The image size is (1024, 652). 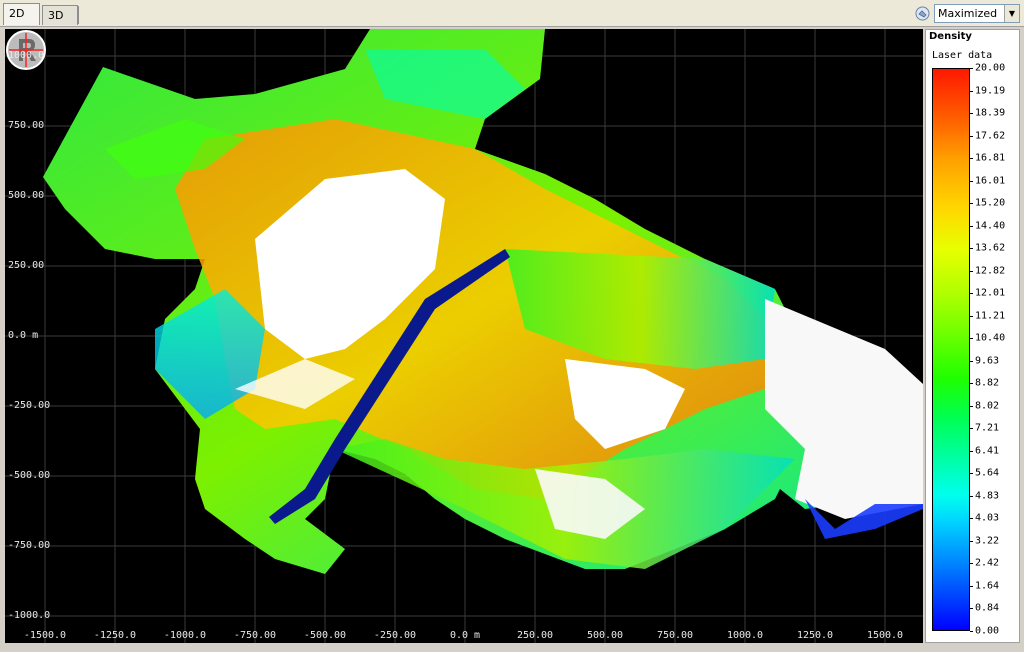 I want to click on y-tick-label: 500.00, so click(x=26, y=195).